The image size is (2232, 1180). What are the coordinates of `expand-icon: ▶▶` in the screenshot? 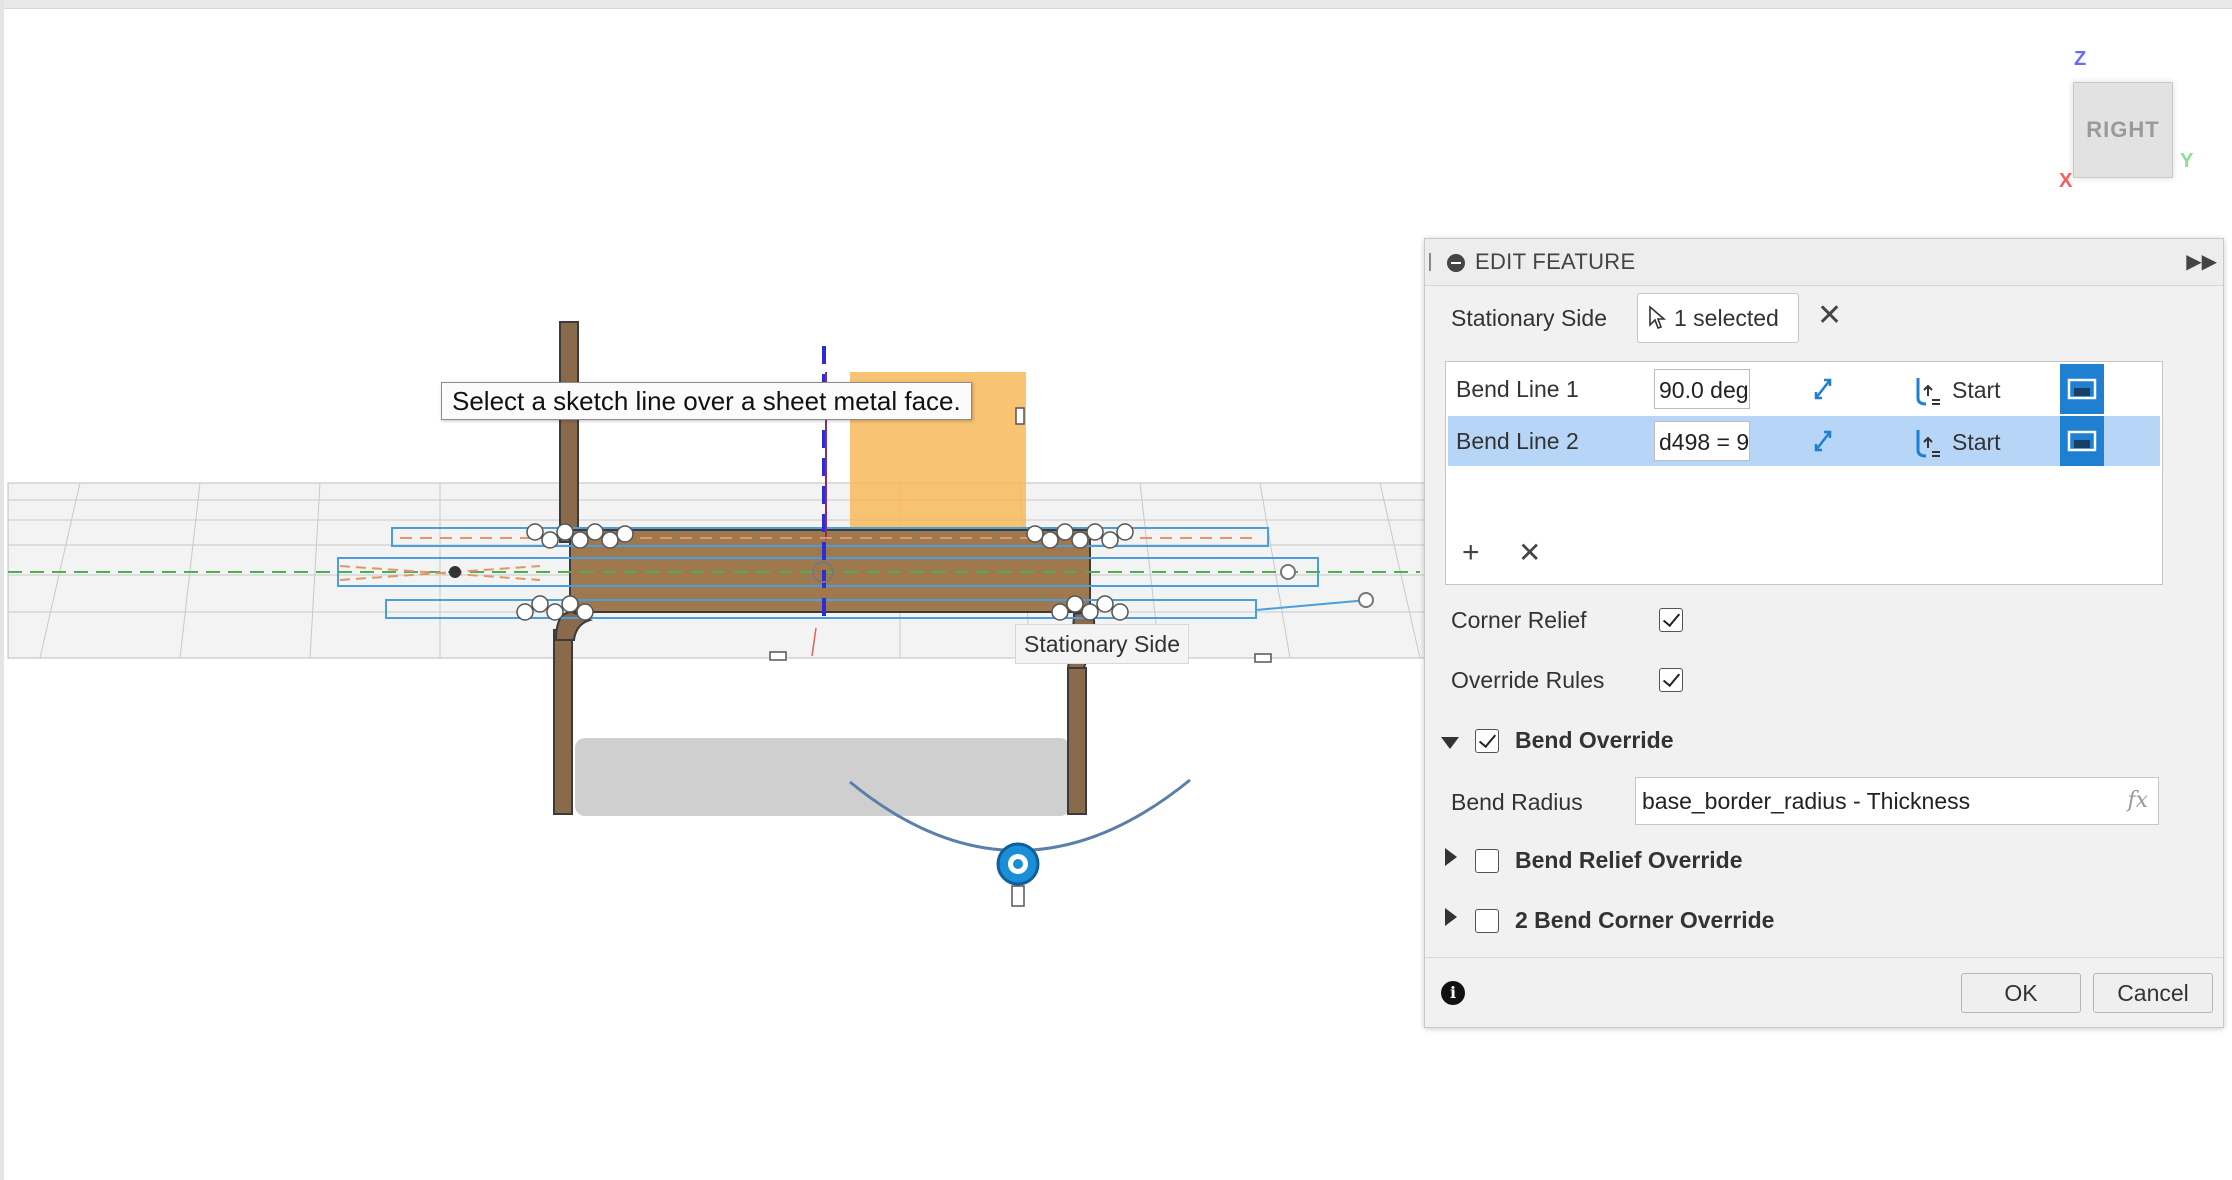 It's located at (2201, 261).